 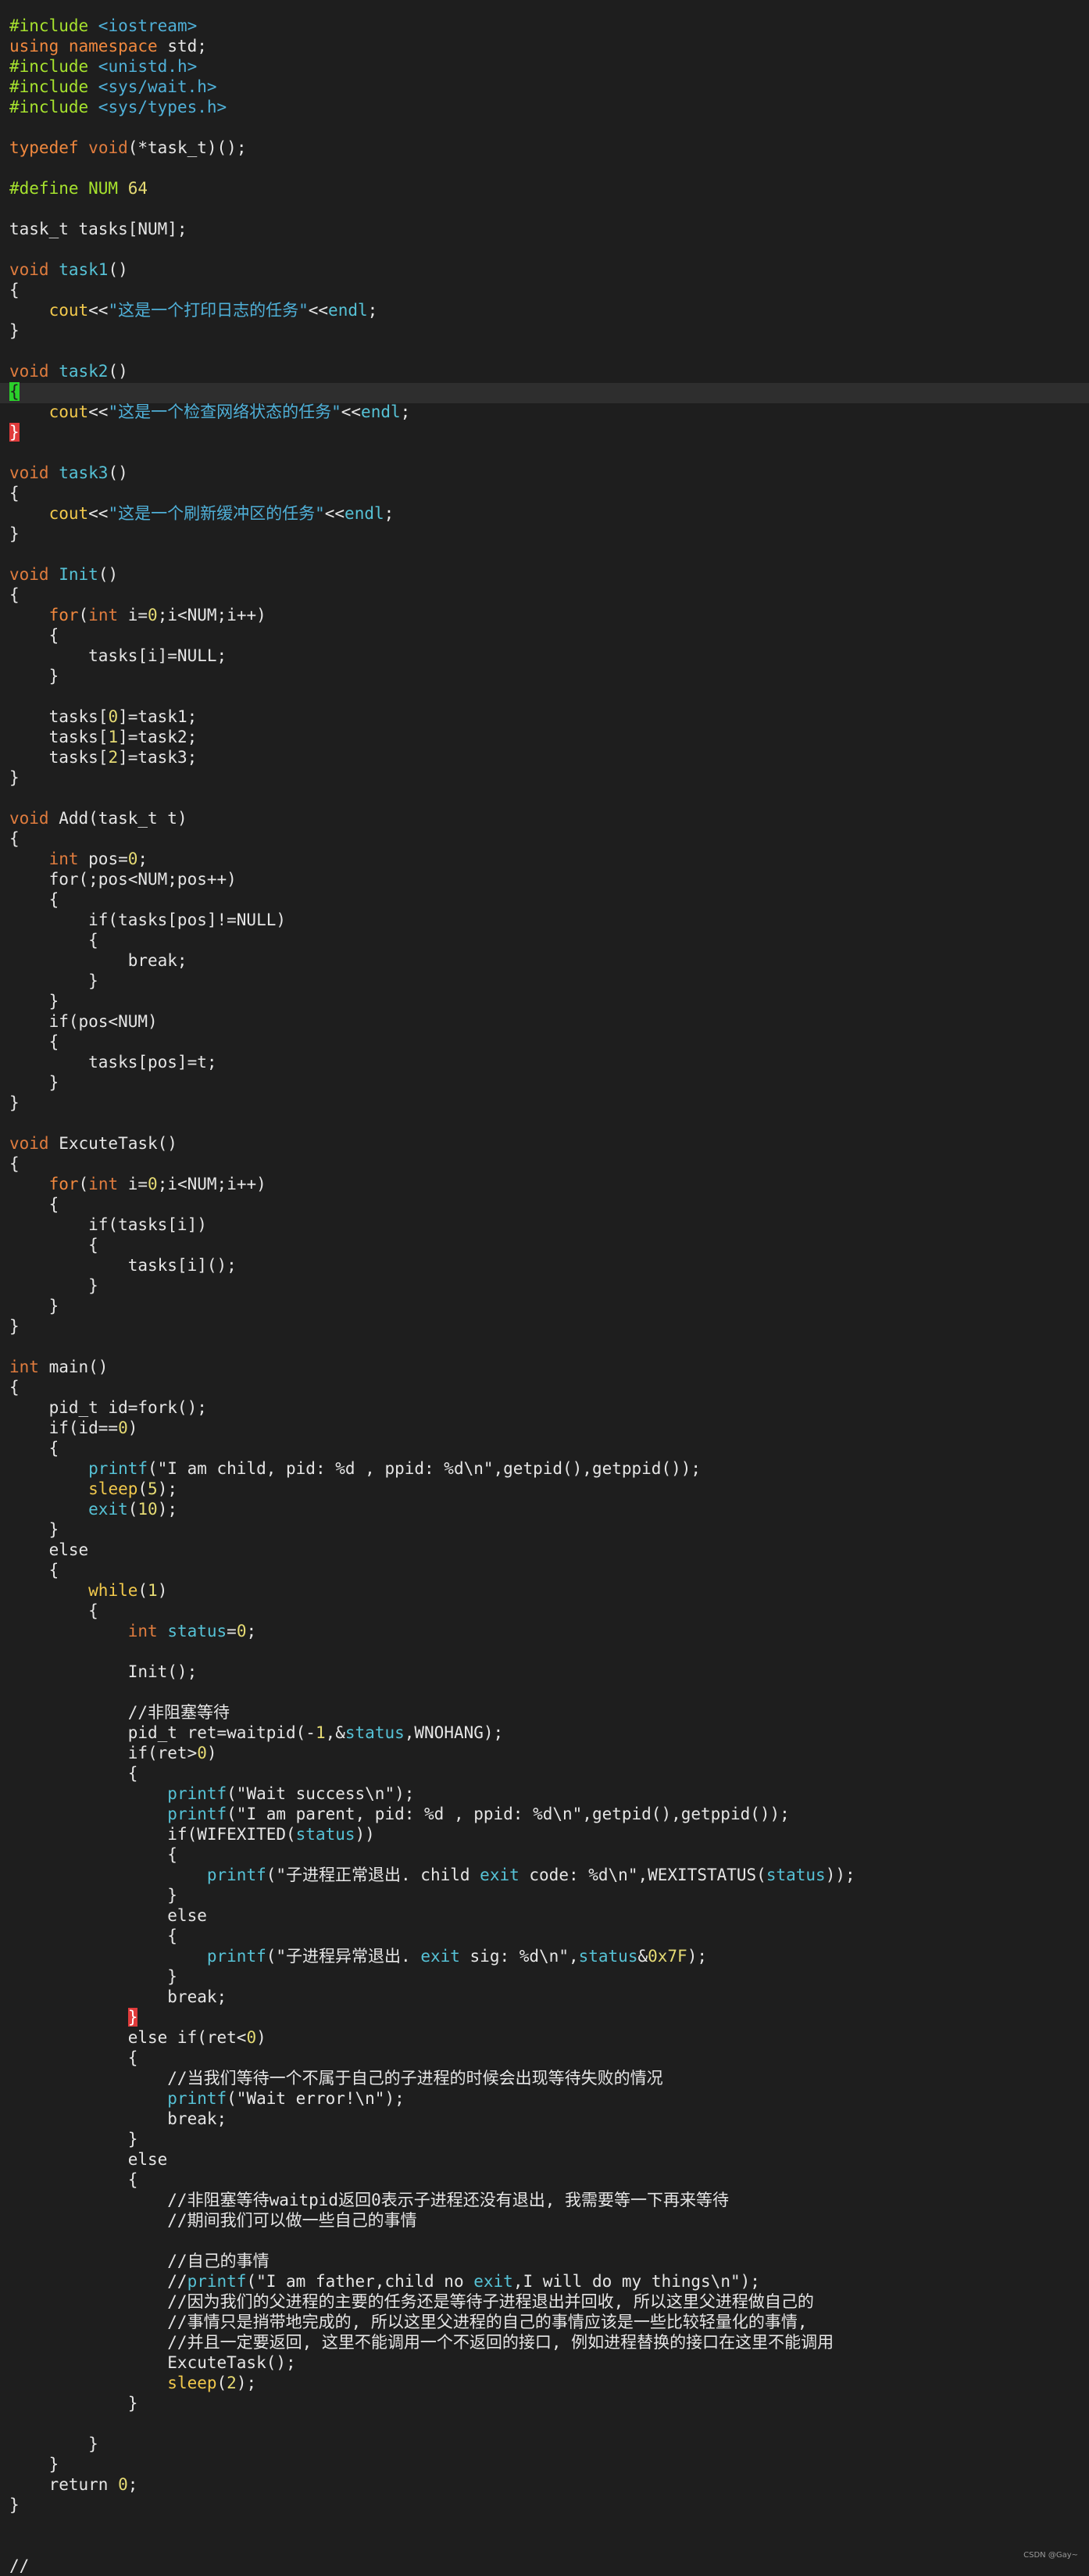 I want to click on code-line: for(;pos<NUM;pos++), so click(x=123, y=879).